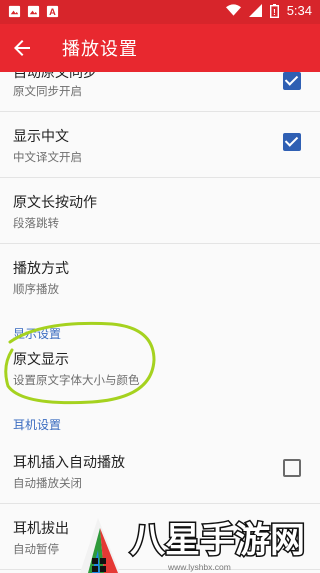 The height and width of the screenshot is (573, 320). Describe the element at coordinates (199, 567) in the screenshot. I see `watermark-url: www.lyshbx.com` at that location.